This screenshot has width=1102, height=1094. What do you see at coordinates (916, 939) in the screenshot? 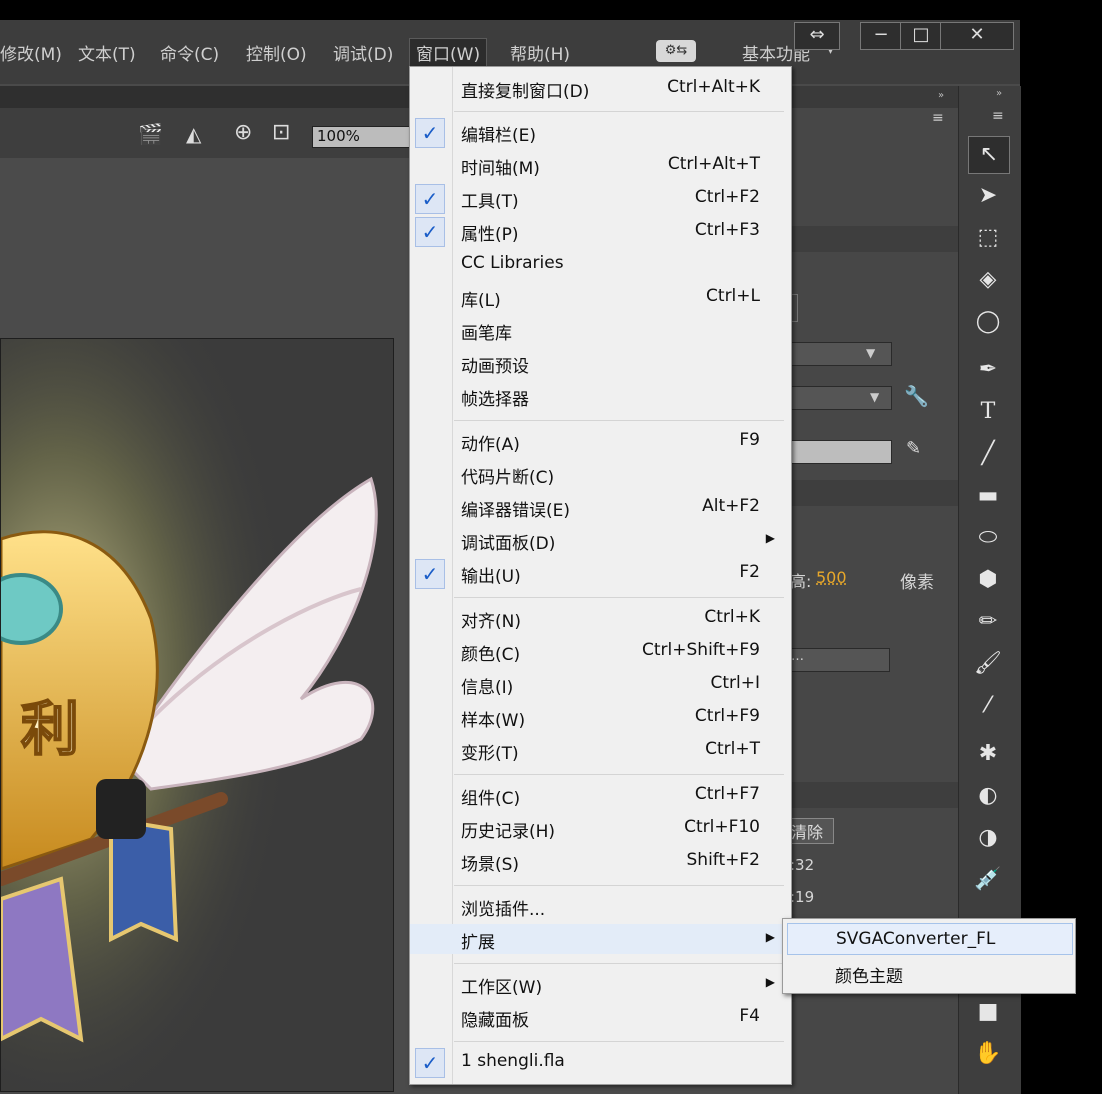
I see `submenu-item-label: SVGAConverter_FL` at bounding box center [916, 939].